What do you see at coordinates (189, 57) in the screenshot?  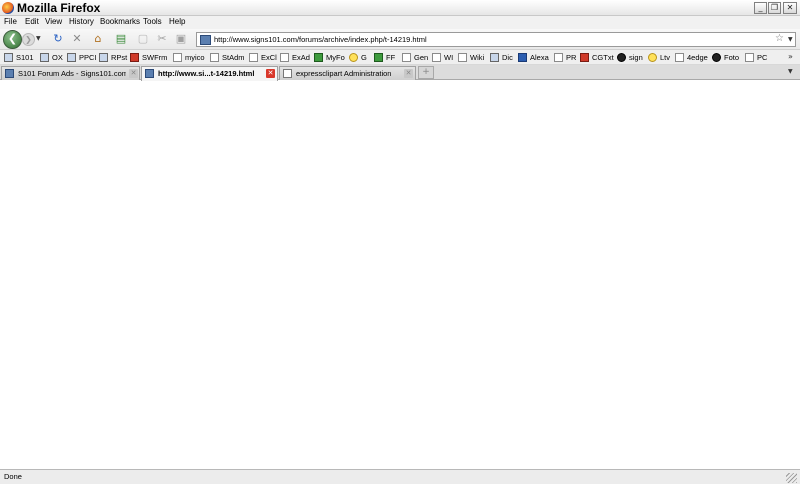 I see `bookmark-item: myico` at bounding box center [189, 57].